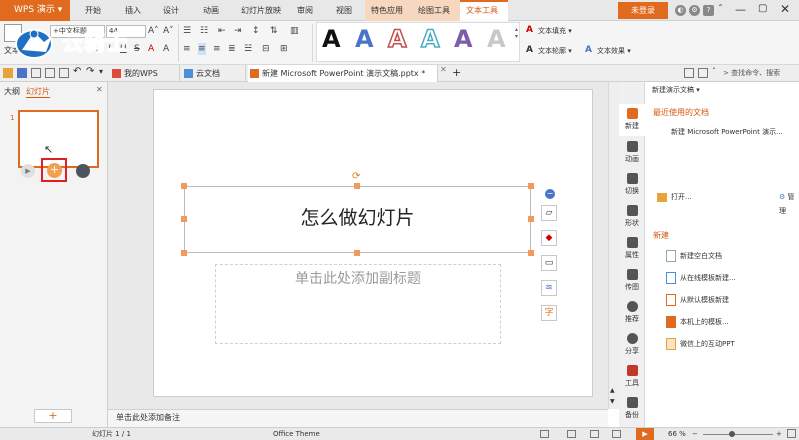 Image resolution: width=799 pixels, height=440 pixels. I want to click on settings-icon: ⚙, so click(694, 10).